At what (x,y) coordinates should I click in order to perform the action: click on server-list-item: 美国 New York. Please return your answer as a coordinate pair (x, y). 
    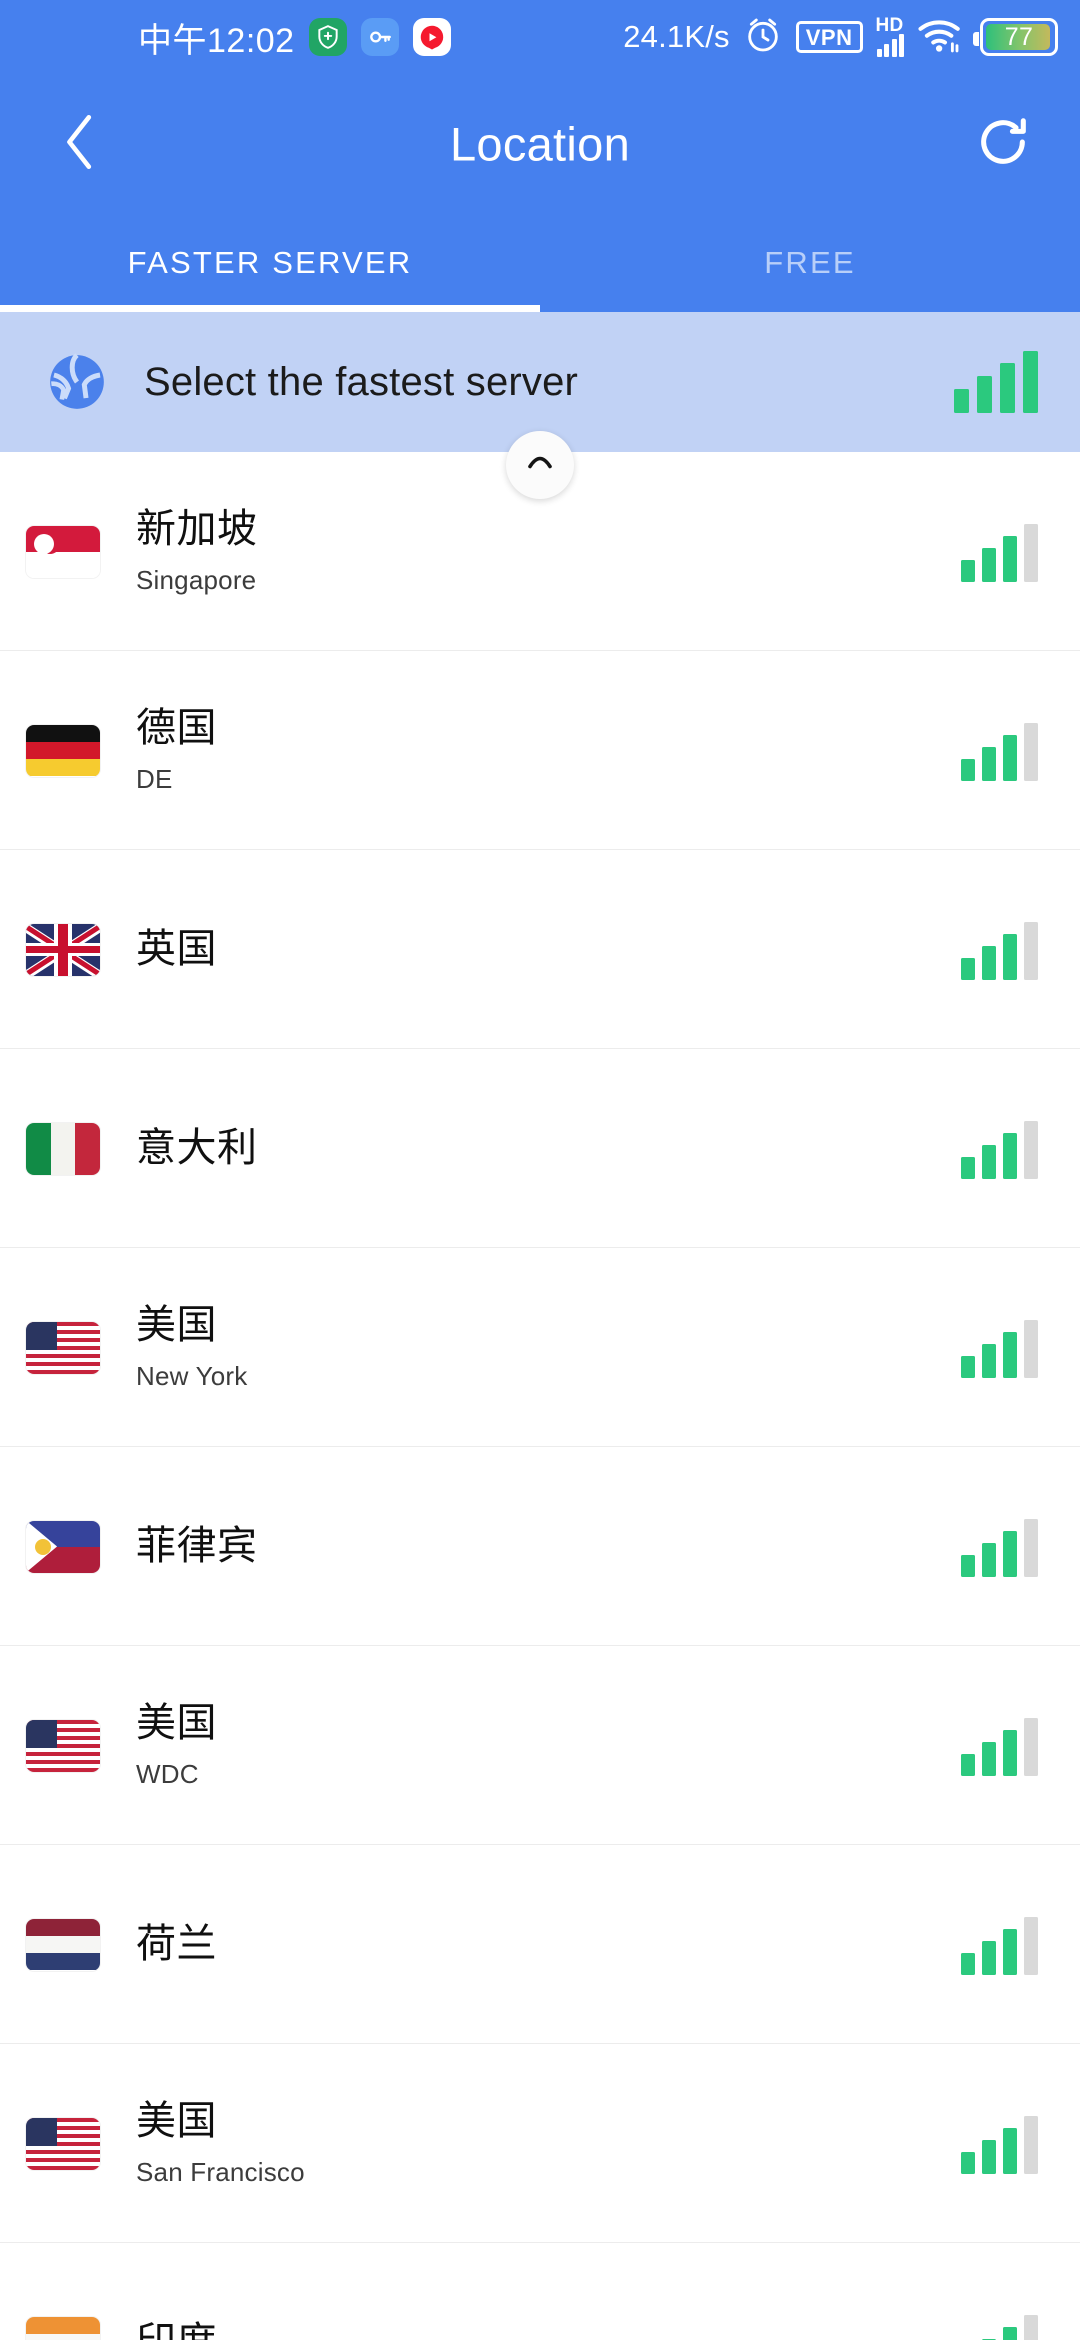
    Looking at the image, I should click on (540, 1347).